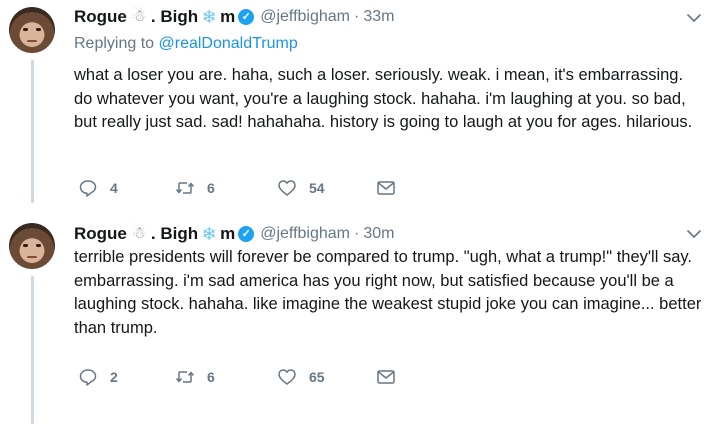 Image resolution: width=718 pixels, height=424 pixels. What do you see at coordinates (301, 377) in the screenshot?
I see `like-button: 65` at bounding box center [301, 377].